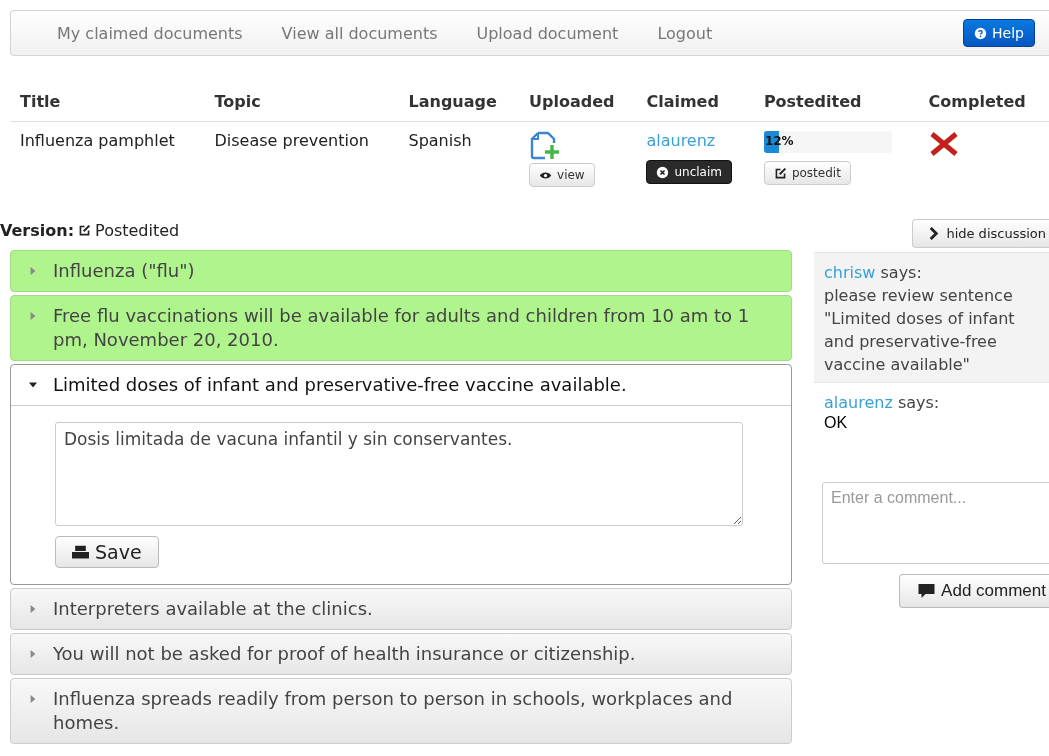 The height and width of the screenshot is (756, 1049). I want to click on sentence-header: Influenza ("flu"), so click(401, 271).